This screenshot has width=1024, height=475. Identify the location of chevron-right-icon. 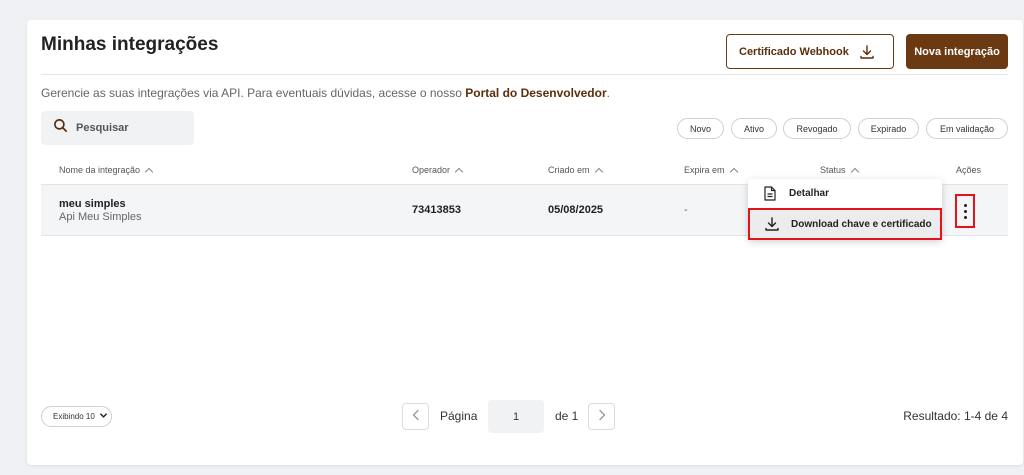
(602, 417).